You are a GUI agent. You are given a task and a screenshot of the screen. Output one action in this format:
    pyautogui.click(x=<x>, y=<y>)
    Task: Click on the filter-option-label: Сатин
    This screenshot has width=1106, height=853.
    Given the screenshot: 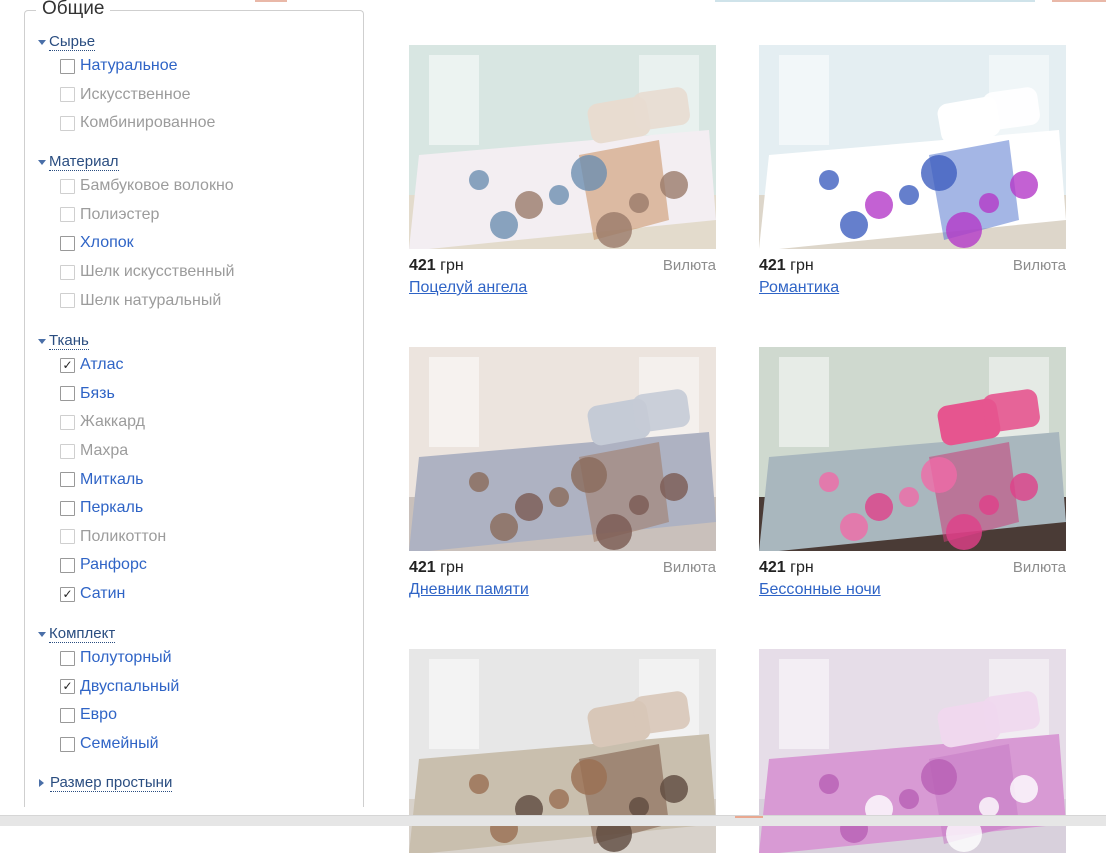 What is the action you would take?
    pyautogui.click(x=103, y=594)
    